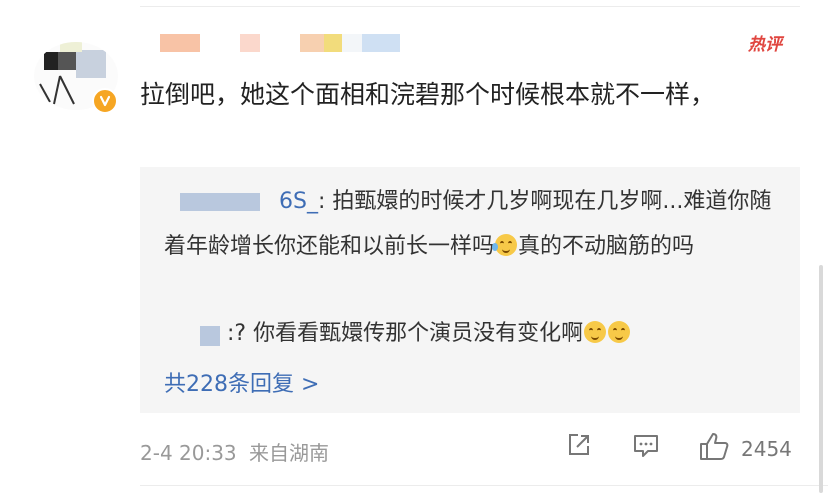  What do you see at coordinates (765, 45) in the screenshot?
I see `hot-comment-badge: 热评` at bounding box center [765, 45].